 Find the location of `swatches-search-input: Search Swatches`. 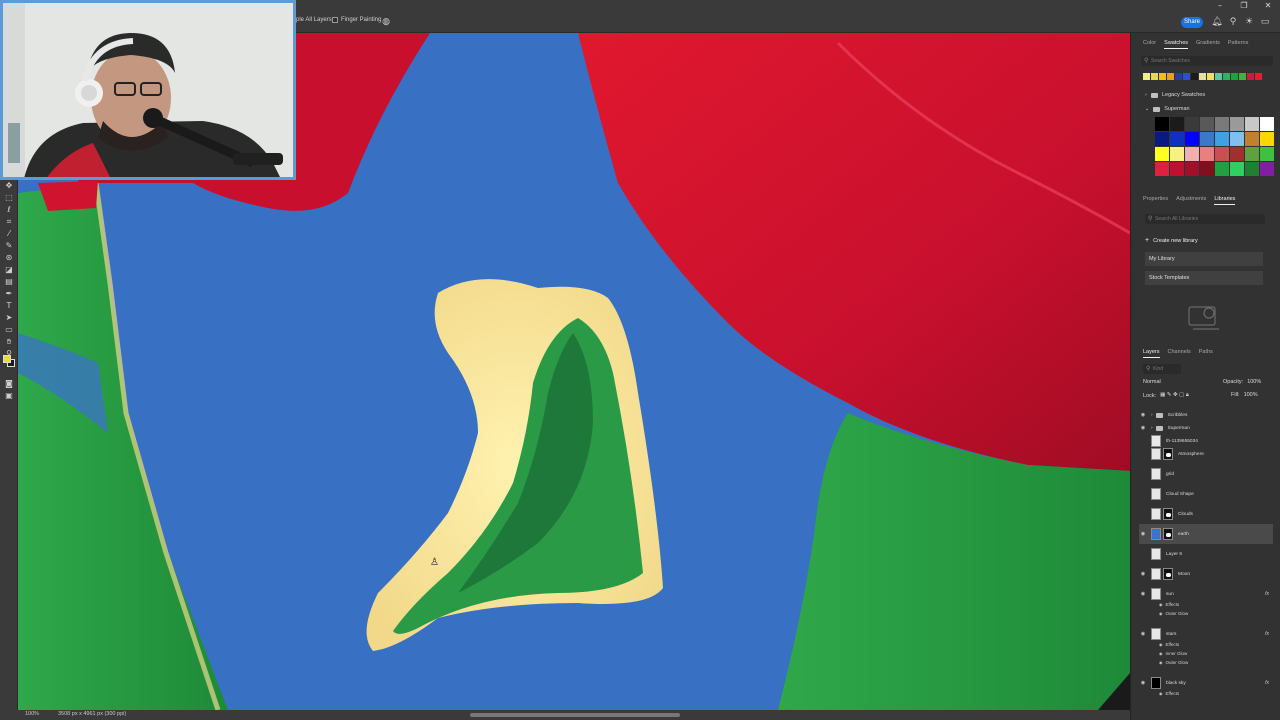

swatches-search-input: Search Swatches is located at coordinates (1207, 61).